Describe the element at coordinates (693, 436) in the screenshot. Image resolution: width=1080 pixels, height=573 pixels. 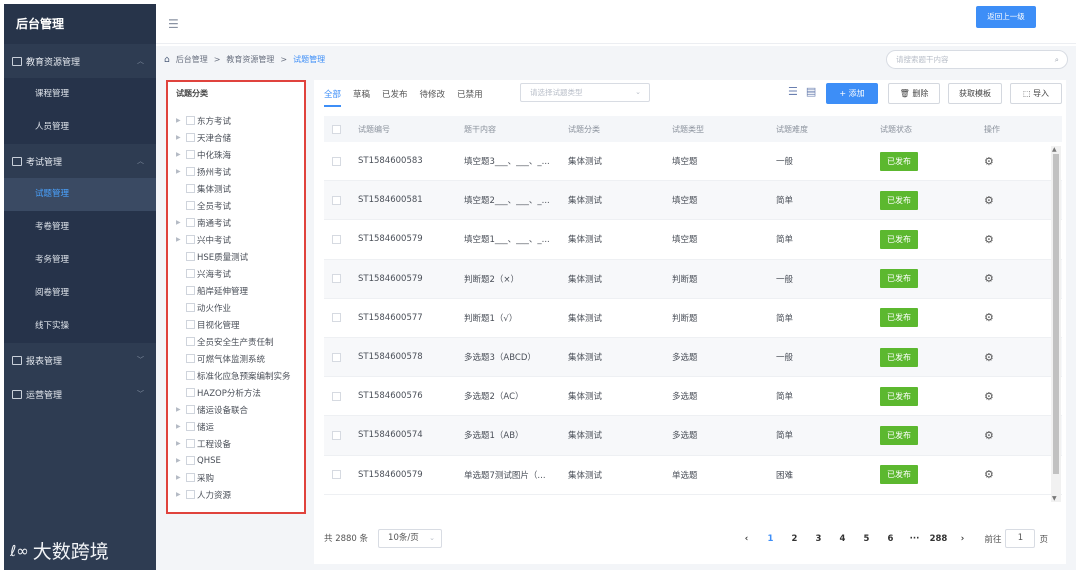
I see `table-row: ST1584600574 多选题1（AB） 集体测试 多选题 简单 已发布 ⚙` at that location.